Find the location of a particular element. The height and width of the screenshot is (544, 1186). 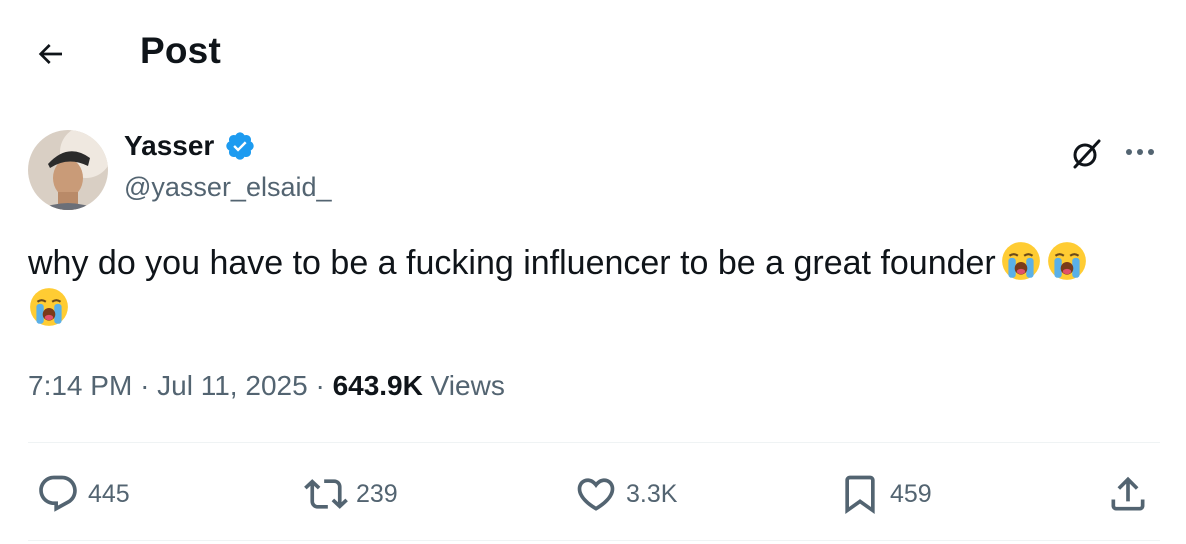

share-button is located at coordinates (1128, 494).